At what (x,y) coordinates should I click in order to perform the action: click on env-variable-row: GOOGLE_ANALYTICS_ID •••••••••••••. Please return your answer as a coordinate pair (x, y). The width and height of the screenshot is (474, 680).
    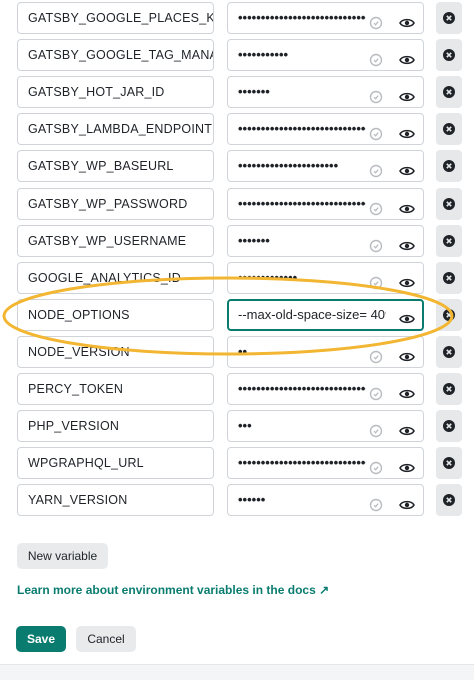
    Looking at the image, I should click on (237, 278).